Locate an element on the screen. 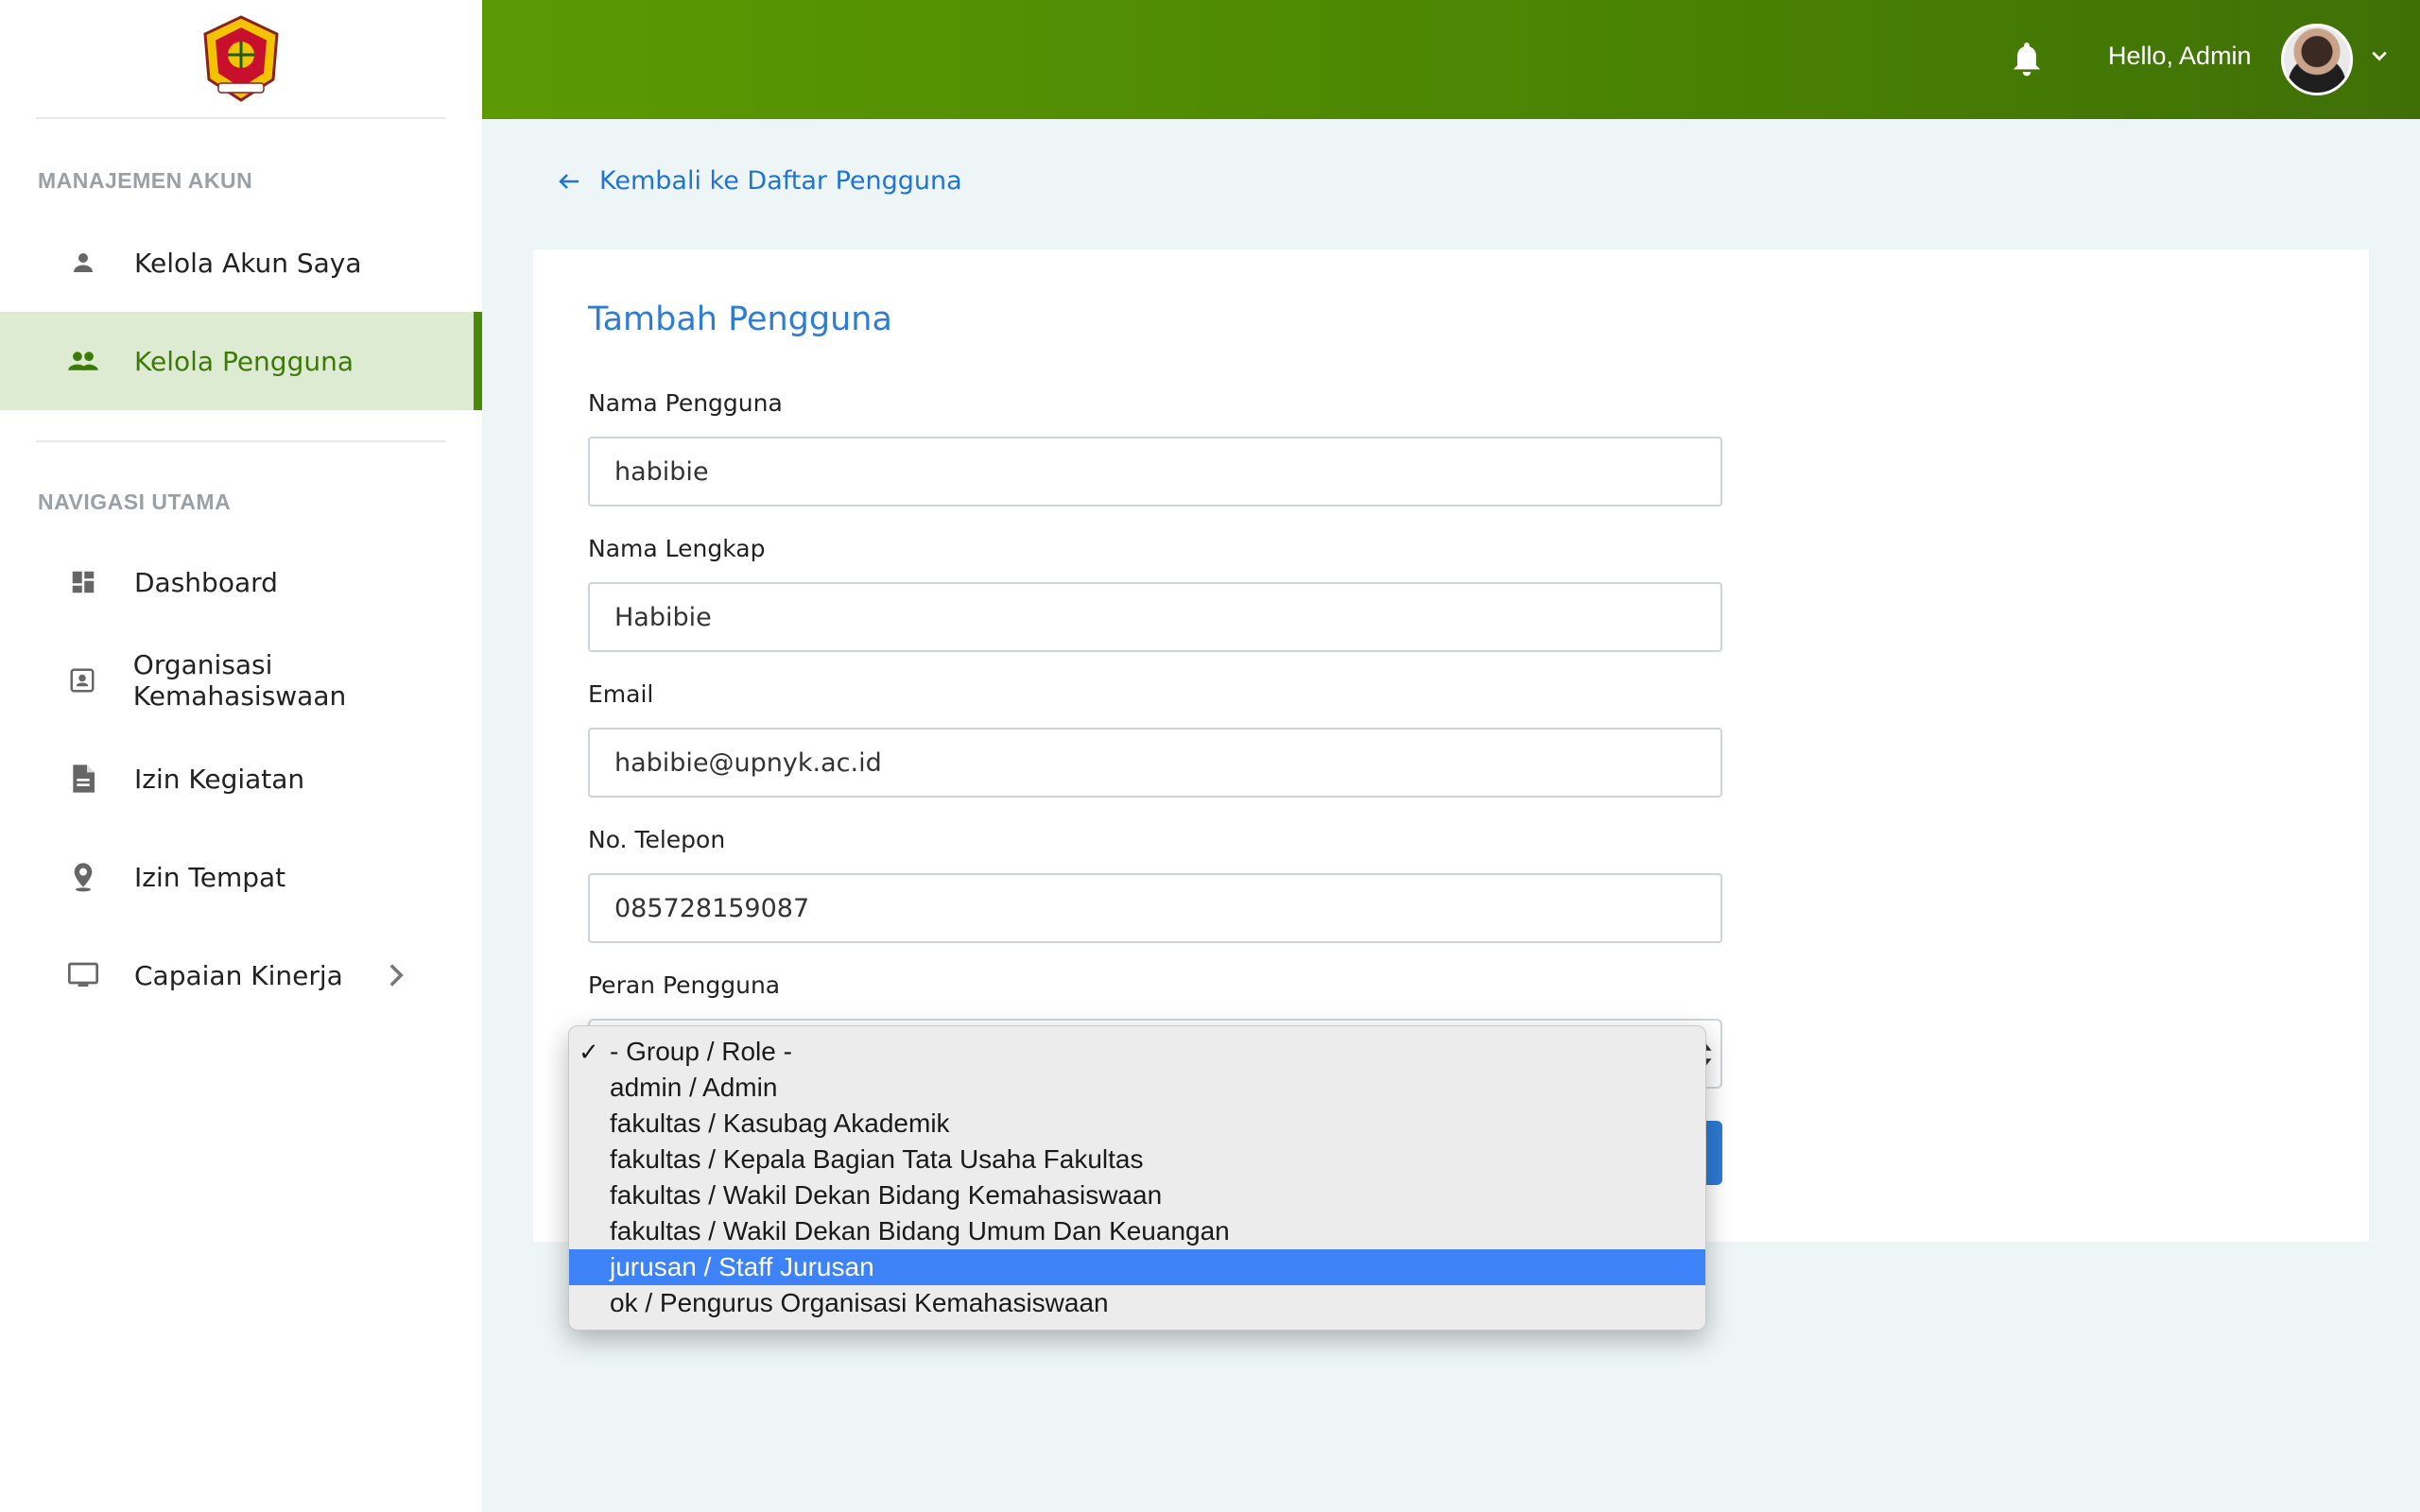 The height and width of the screenshot is (1512, 2420). top-bar: Hello, Admin is located at coordinates (1451, 59).